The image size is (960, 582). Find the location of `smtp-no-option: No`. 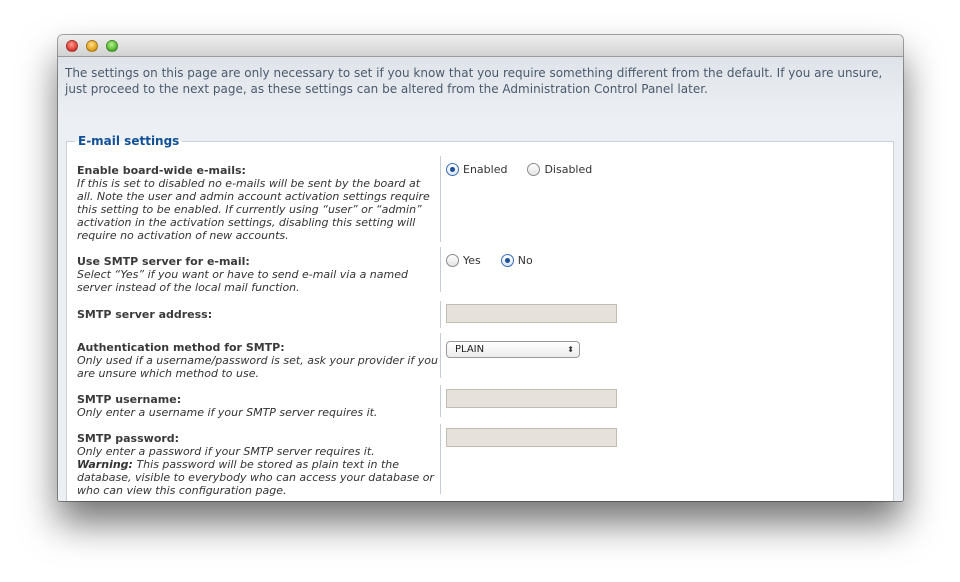

smtp-no-option: No is located at coordinates (516, 260).